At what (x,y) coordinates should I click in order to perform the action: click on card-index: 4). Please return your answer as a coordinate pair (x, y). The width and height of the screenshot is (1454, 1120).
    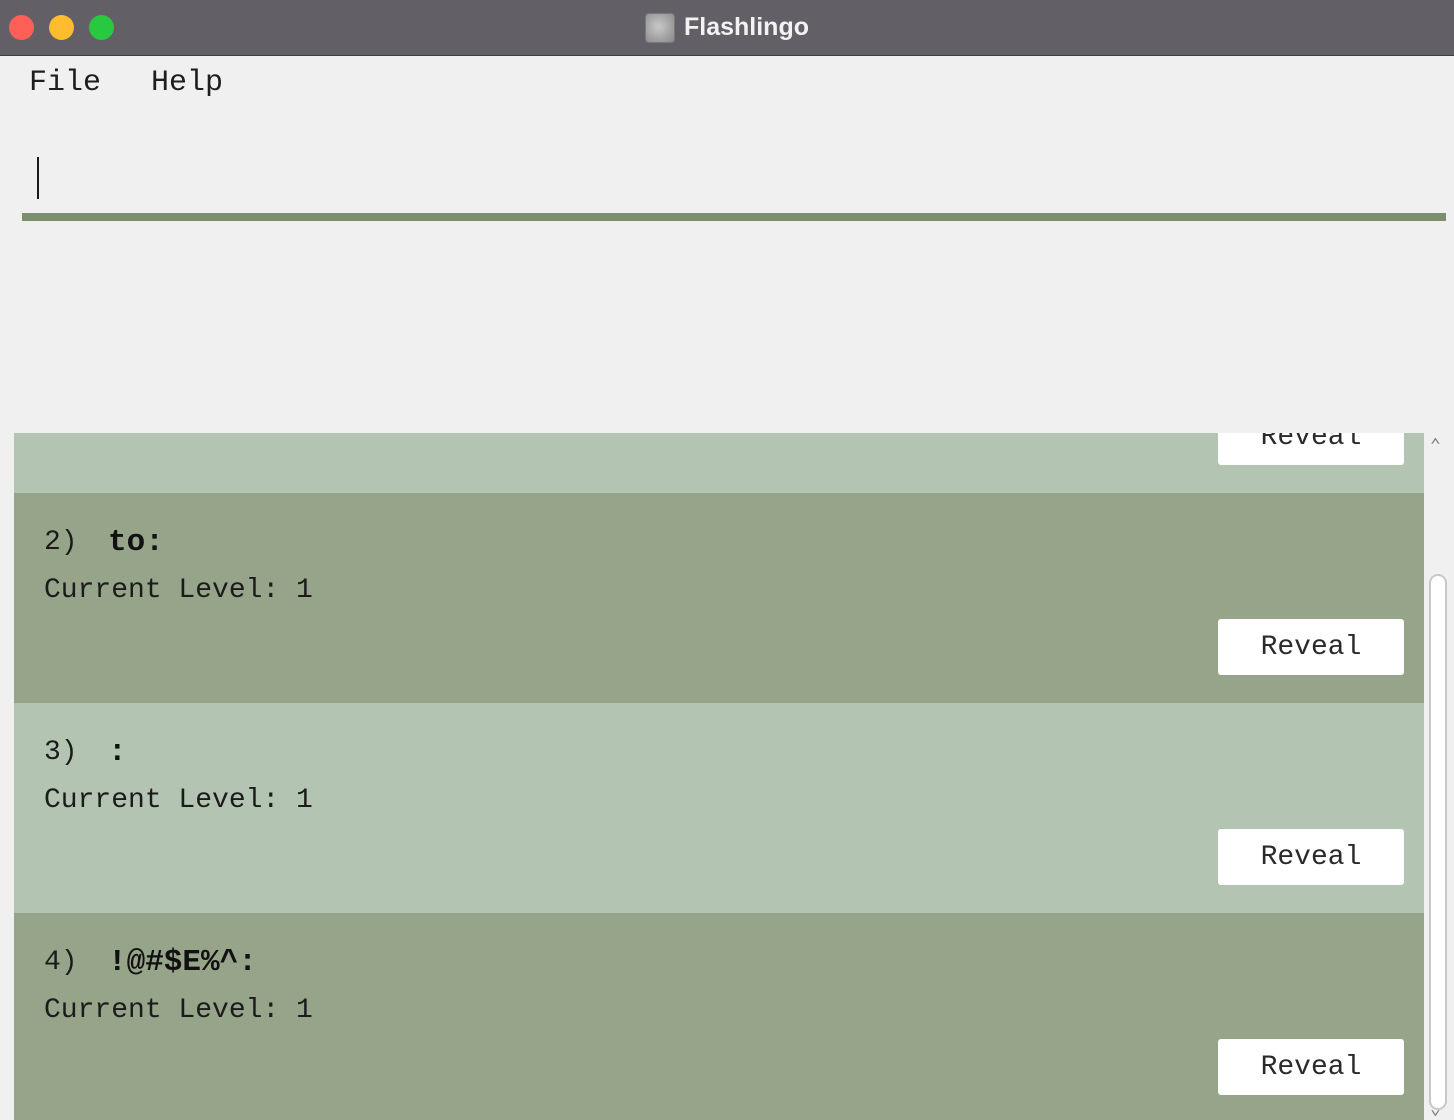
    Looking at the image, I should click on (61, 962).